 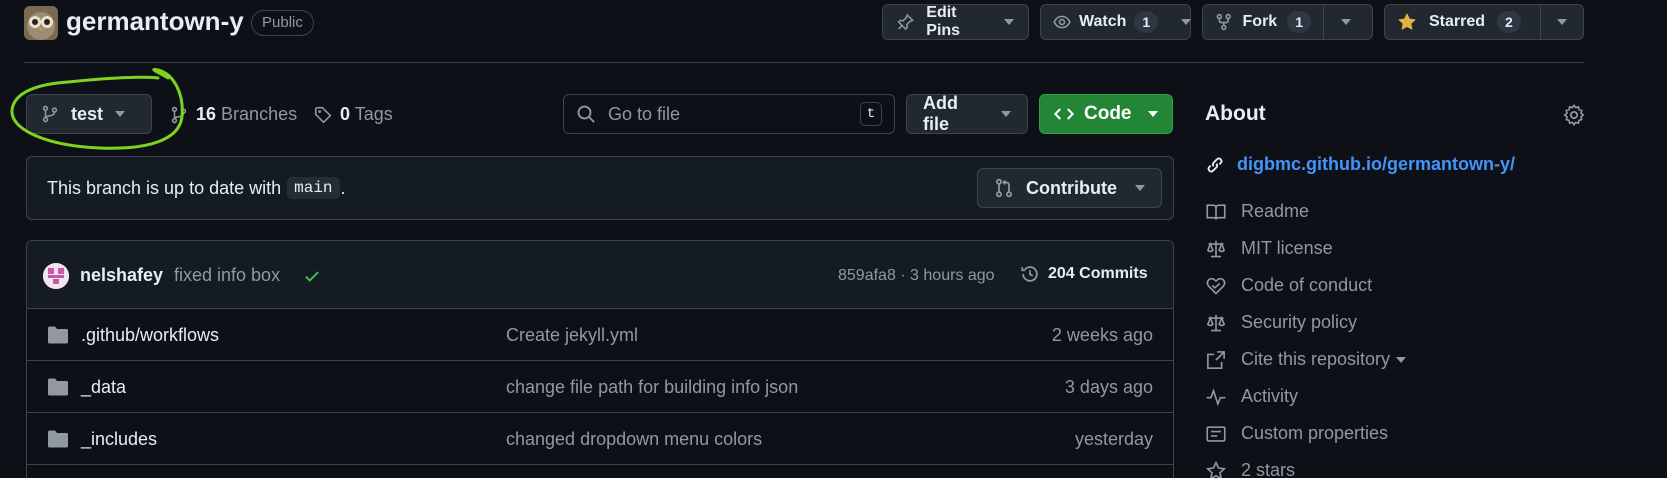 I want to click on file-commit-message: changed dropdown menu colors, so click(x=634, y=439).